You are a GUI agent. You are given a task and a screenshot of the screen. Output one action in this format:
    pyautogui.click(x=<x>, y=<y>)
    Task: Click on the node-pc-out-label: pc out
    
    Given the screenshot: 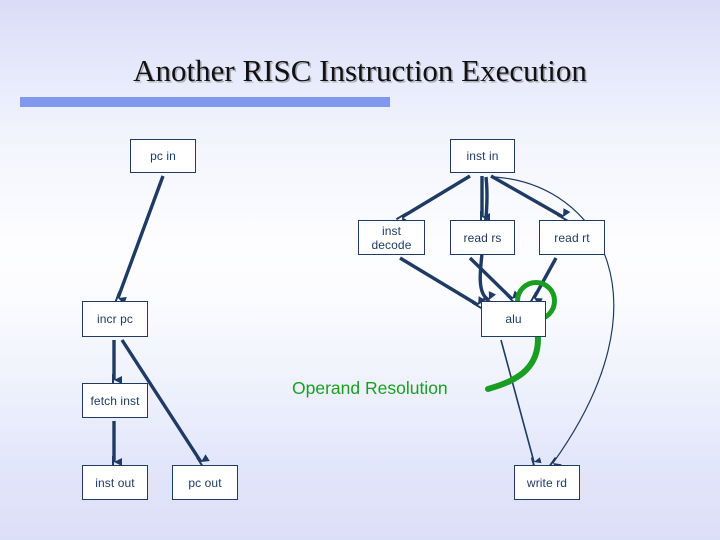 What is the action you would take?
    pyautogui.click(x=205, y=482)
    